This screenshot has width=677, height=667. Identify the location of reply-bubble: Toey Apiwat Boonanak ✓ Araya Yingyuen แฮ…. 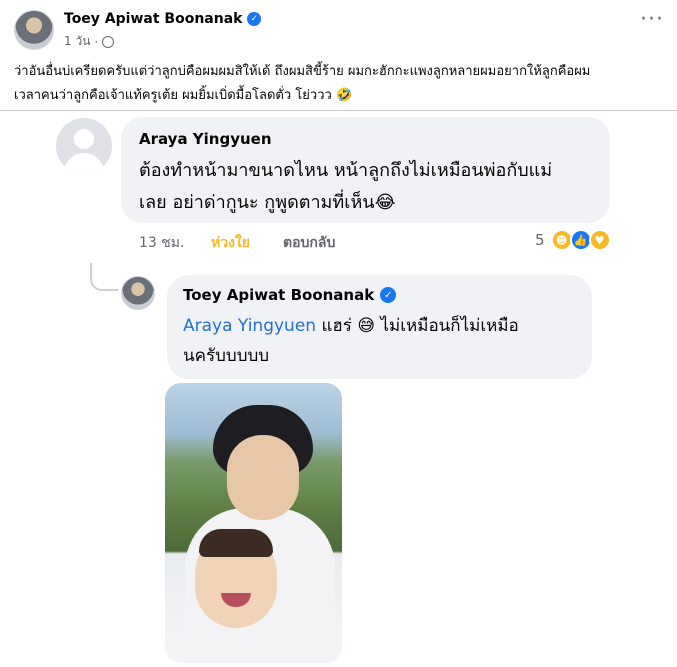
(379, 327).